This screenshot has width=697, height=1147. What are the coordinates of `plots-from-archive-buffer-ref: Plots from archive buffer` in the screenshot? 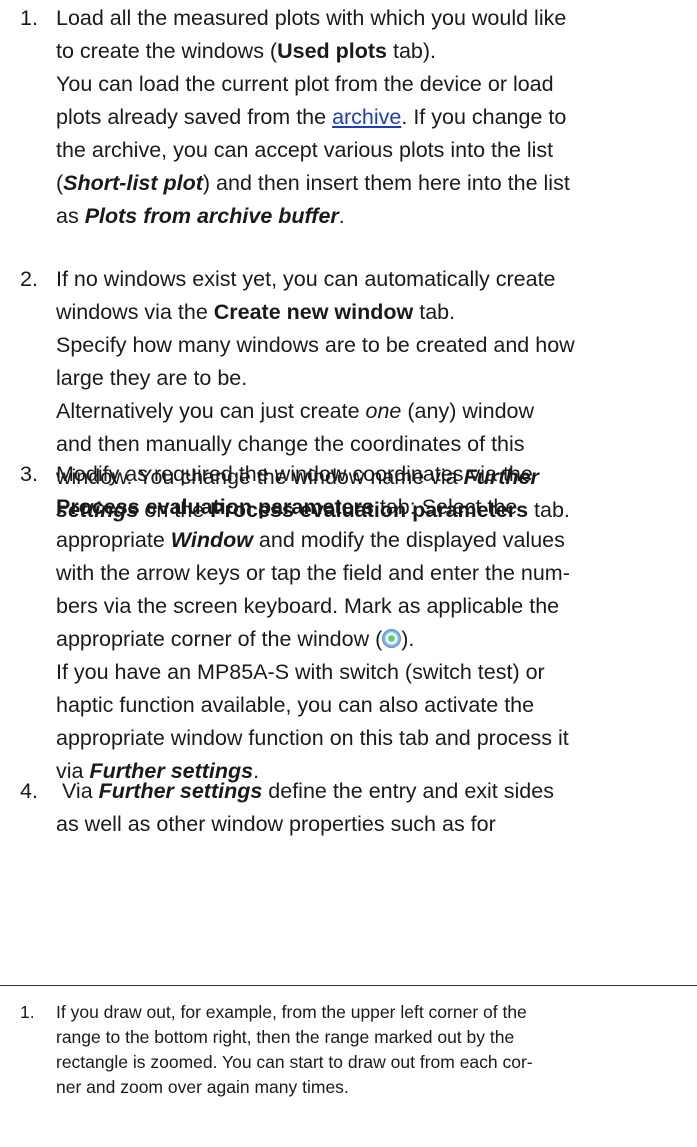 It's located at (211, 216).